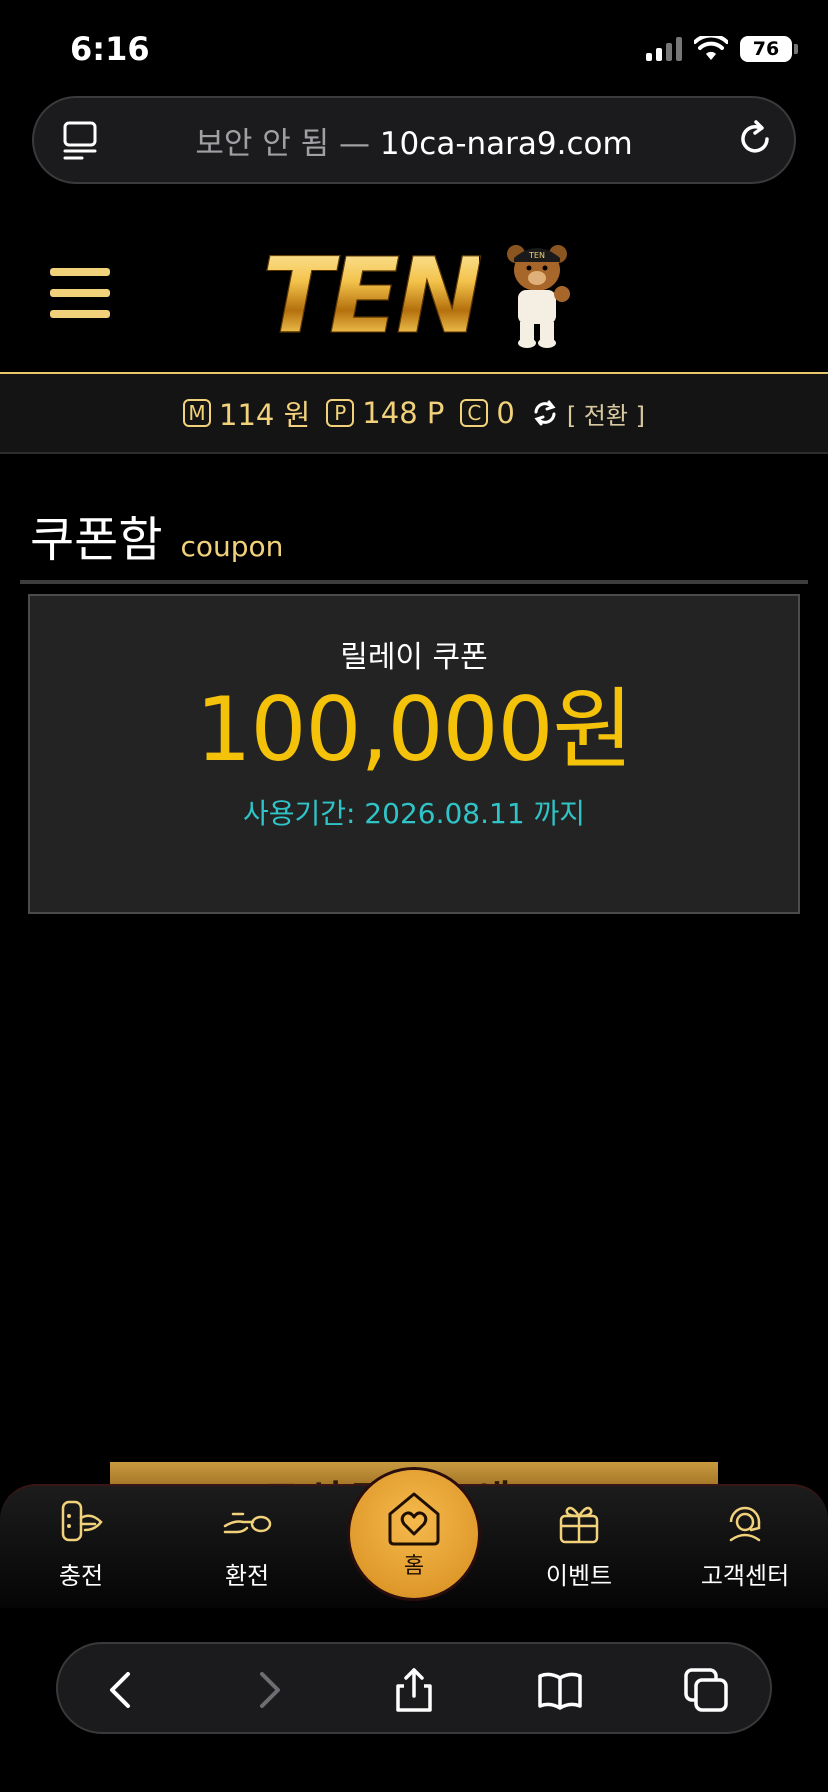 Image resolution: width=828 pixels, height=1792 pixels. Describe the element at coordinates (232, 546) in the screenshot. I see `page-subtitle: coupon` at that location.